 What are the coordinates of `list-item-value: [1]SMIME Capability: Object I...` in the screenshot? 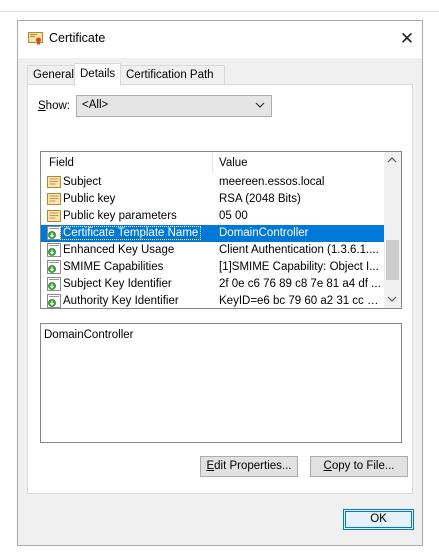 It's located at (299, 267).